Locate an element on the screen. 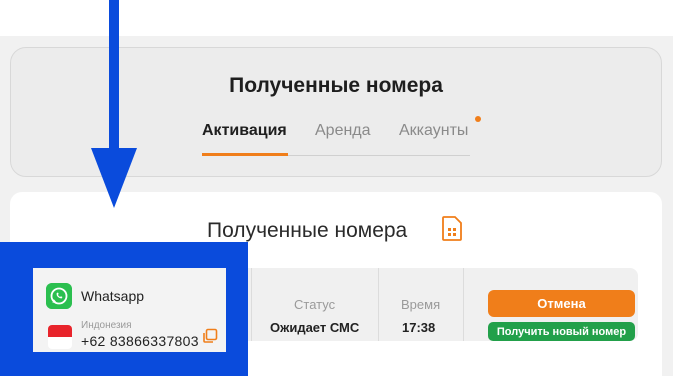  section-title: Полученные номера is located at coordinates (307, 230).